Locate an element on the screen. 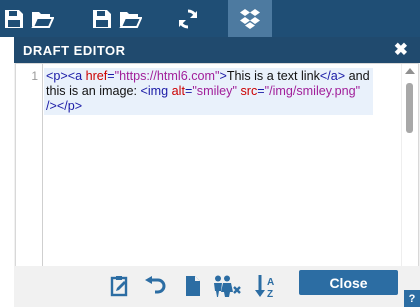 The width and height of the screenshot is (420, 307). code-token-attr: alt is located at coordinates (178, 91).